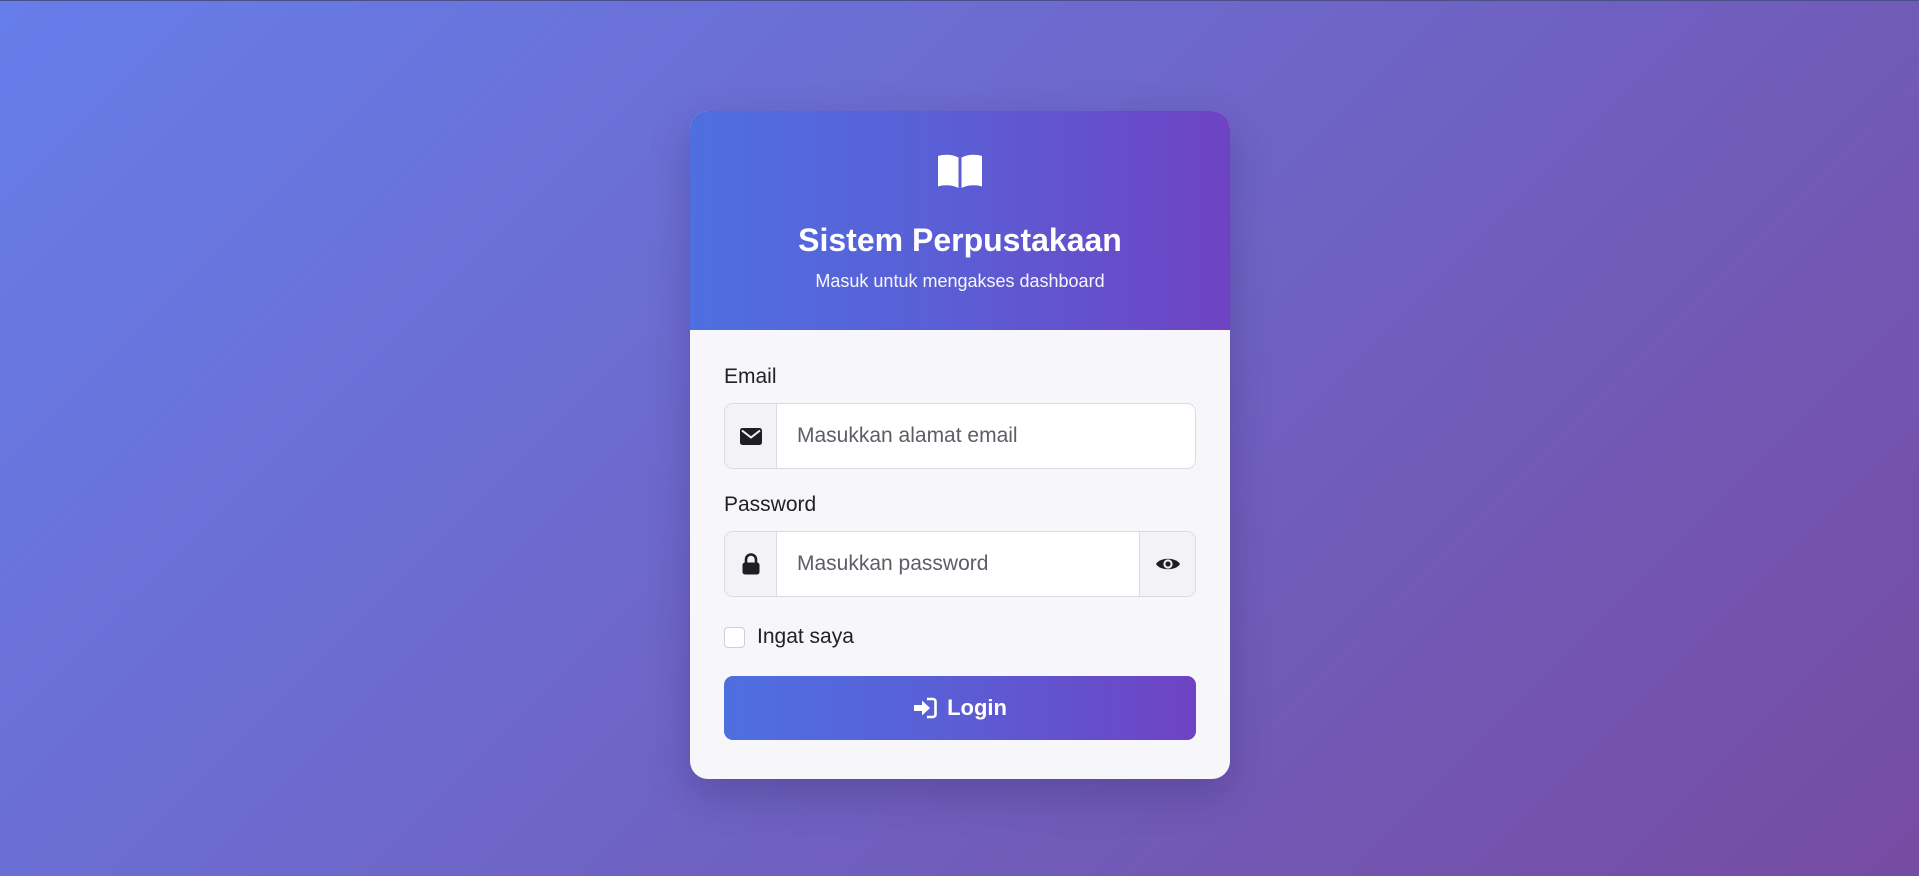  What do you see at coordinates (750, 376) in the screenshot?
I see `email-label: Email` at bounding box center [750, 376].